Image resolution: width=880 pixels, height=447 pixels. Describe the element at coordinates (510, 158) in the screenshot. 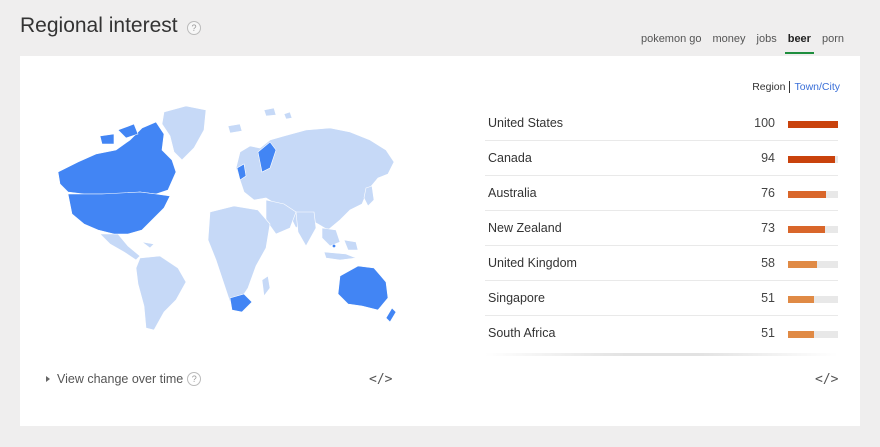

I see `region-name: Canada` at that location.